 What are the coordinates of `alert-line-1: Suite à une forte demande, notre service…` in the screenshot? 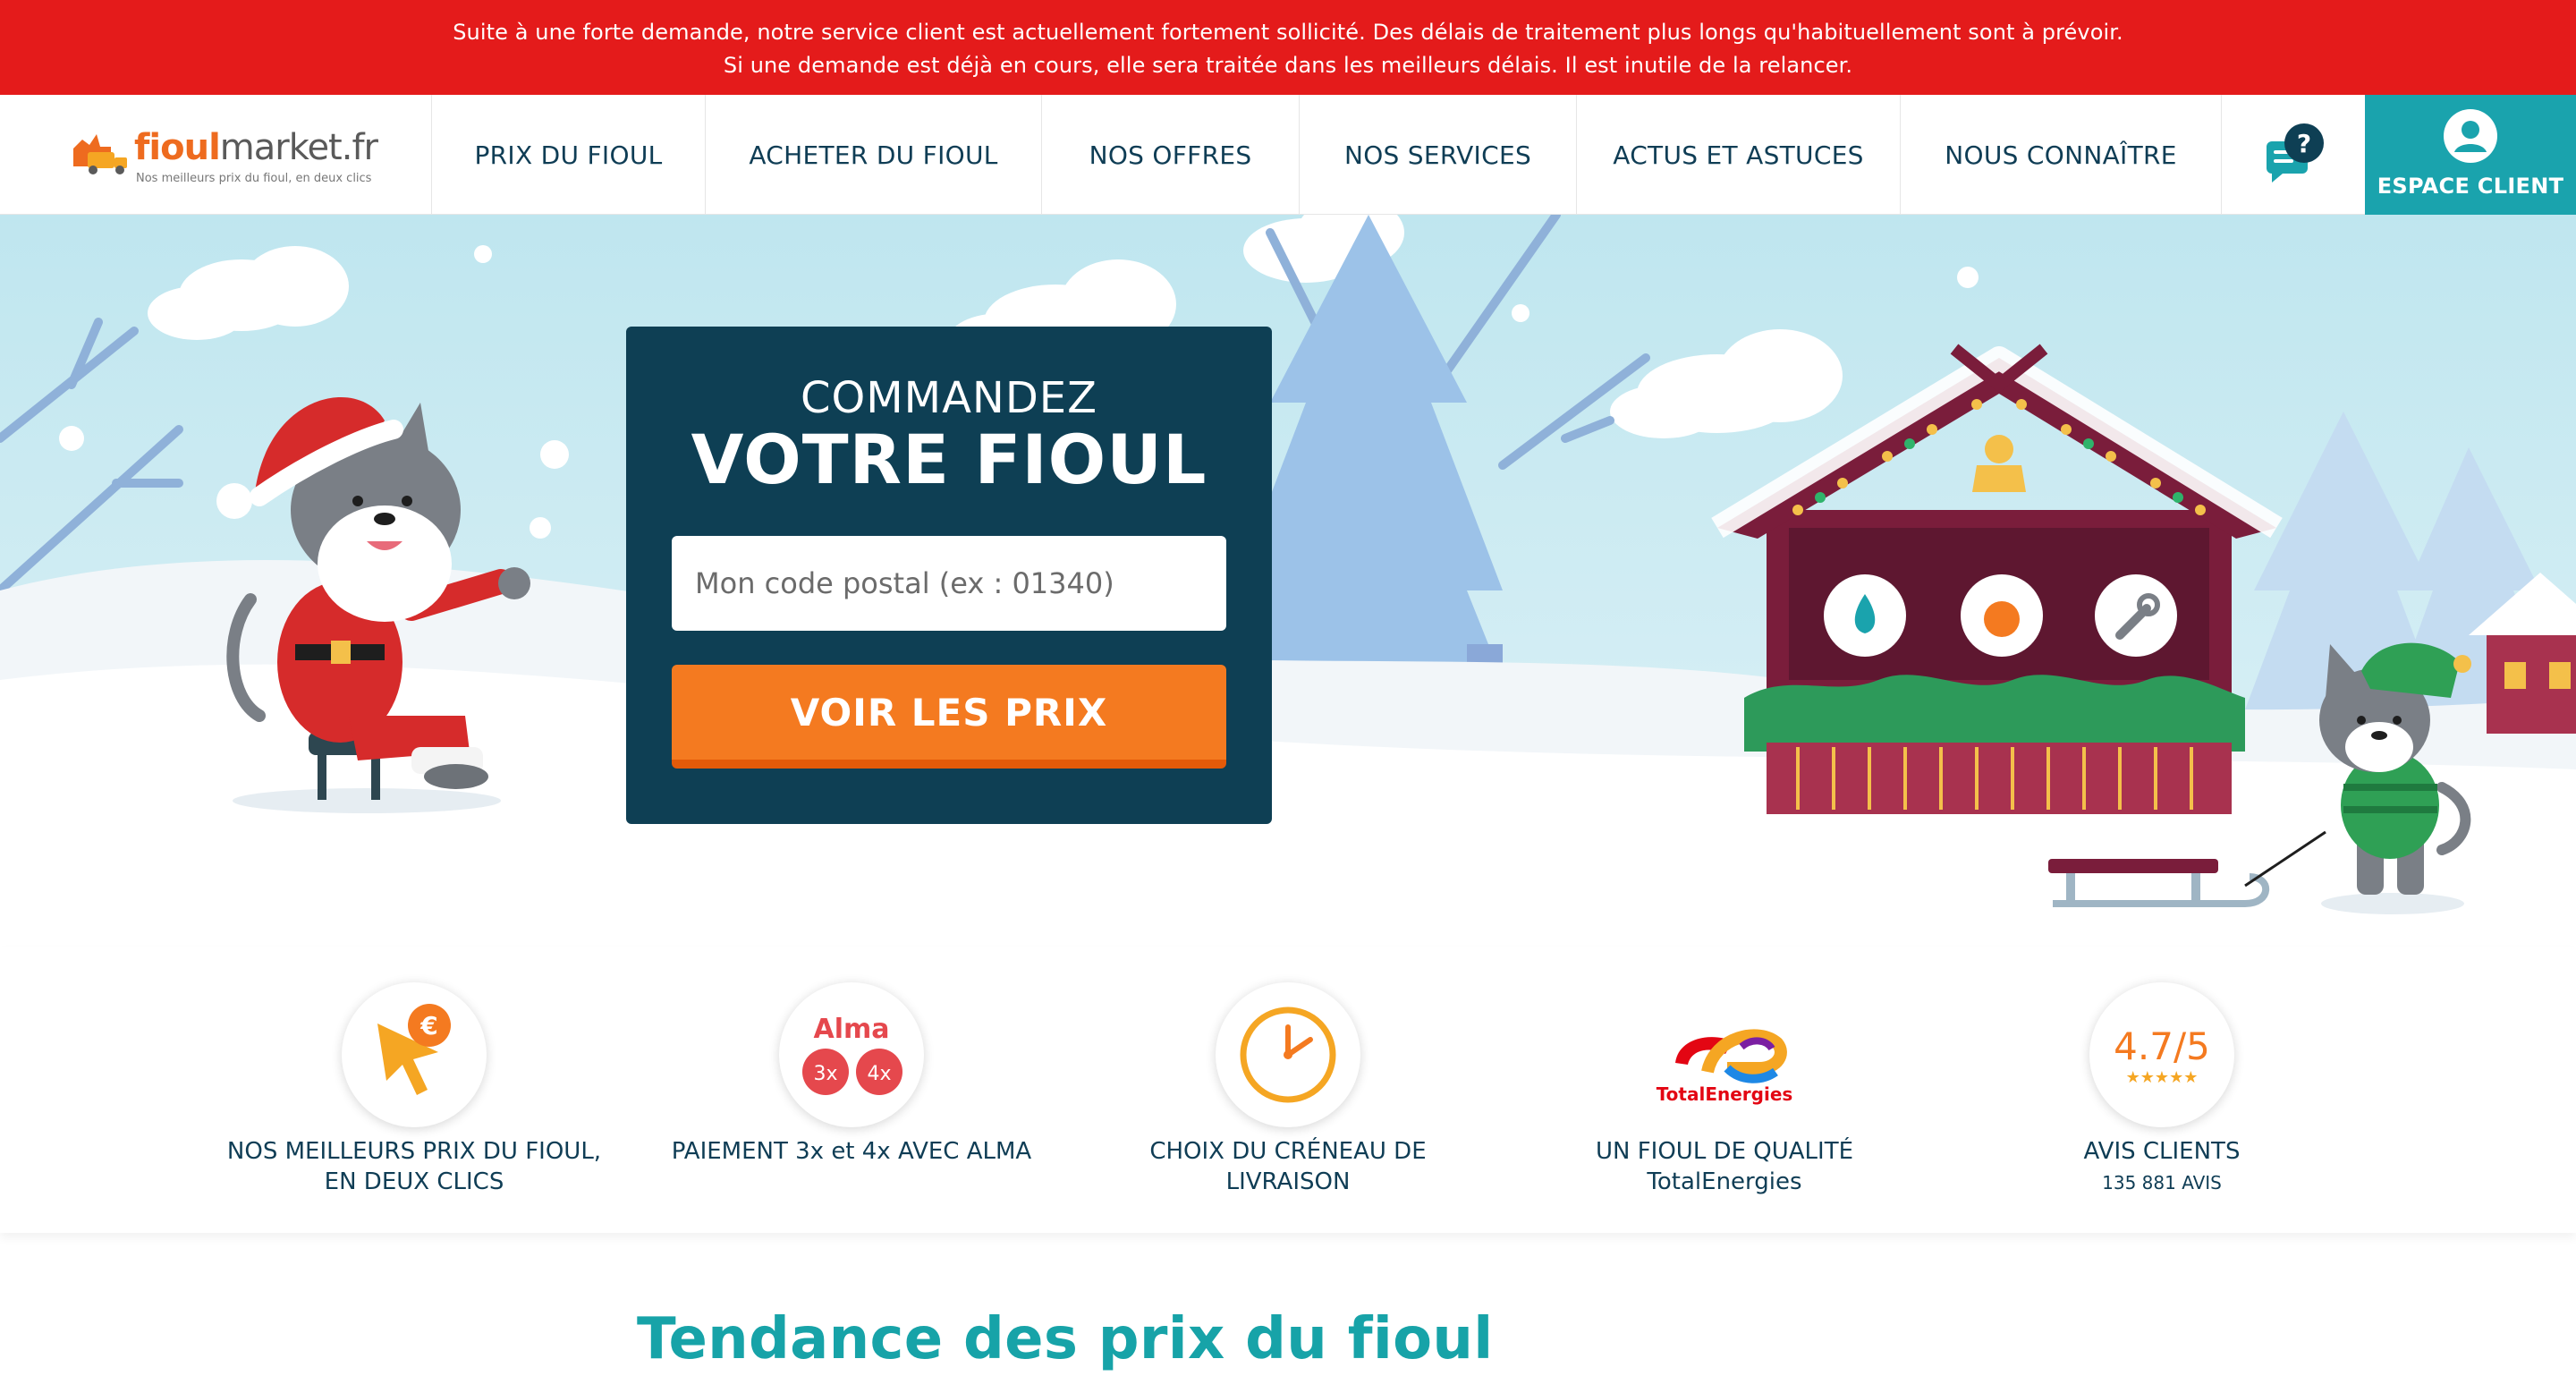 It's located at (1288, 32).